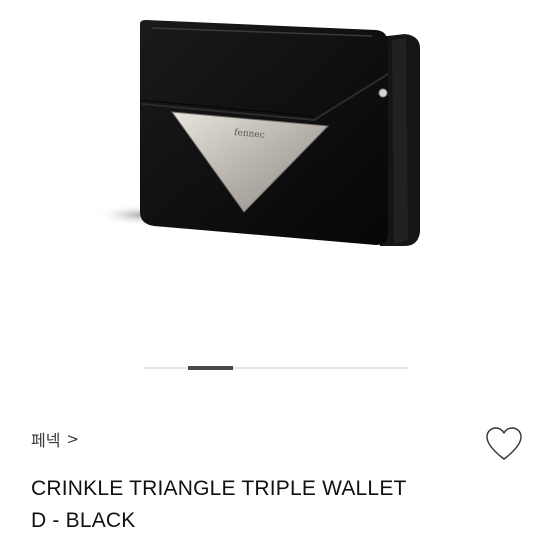 This screenshot has width=554, height=554. I want to click on heart-outline-icon, so click(504, 443).